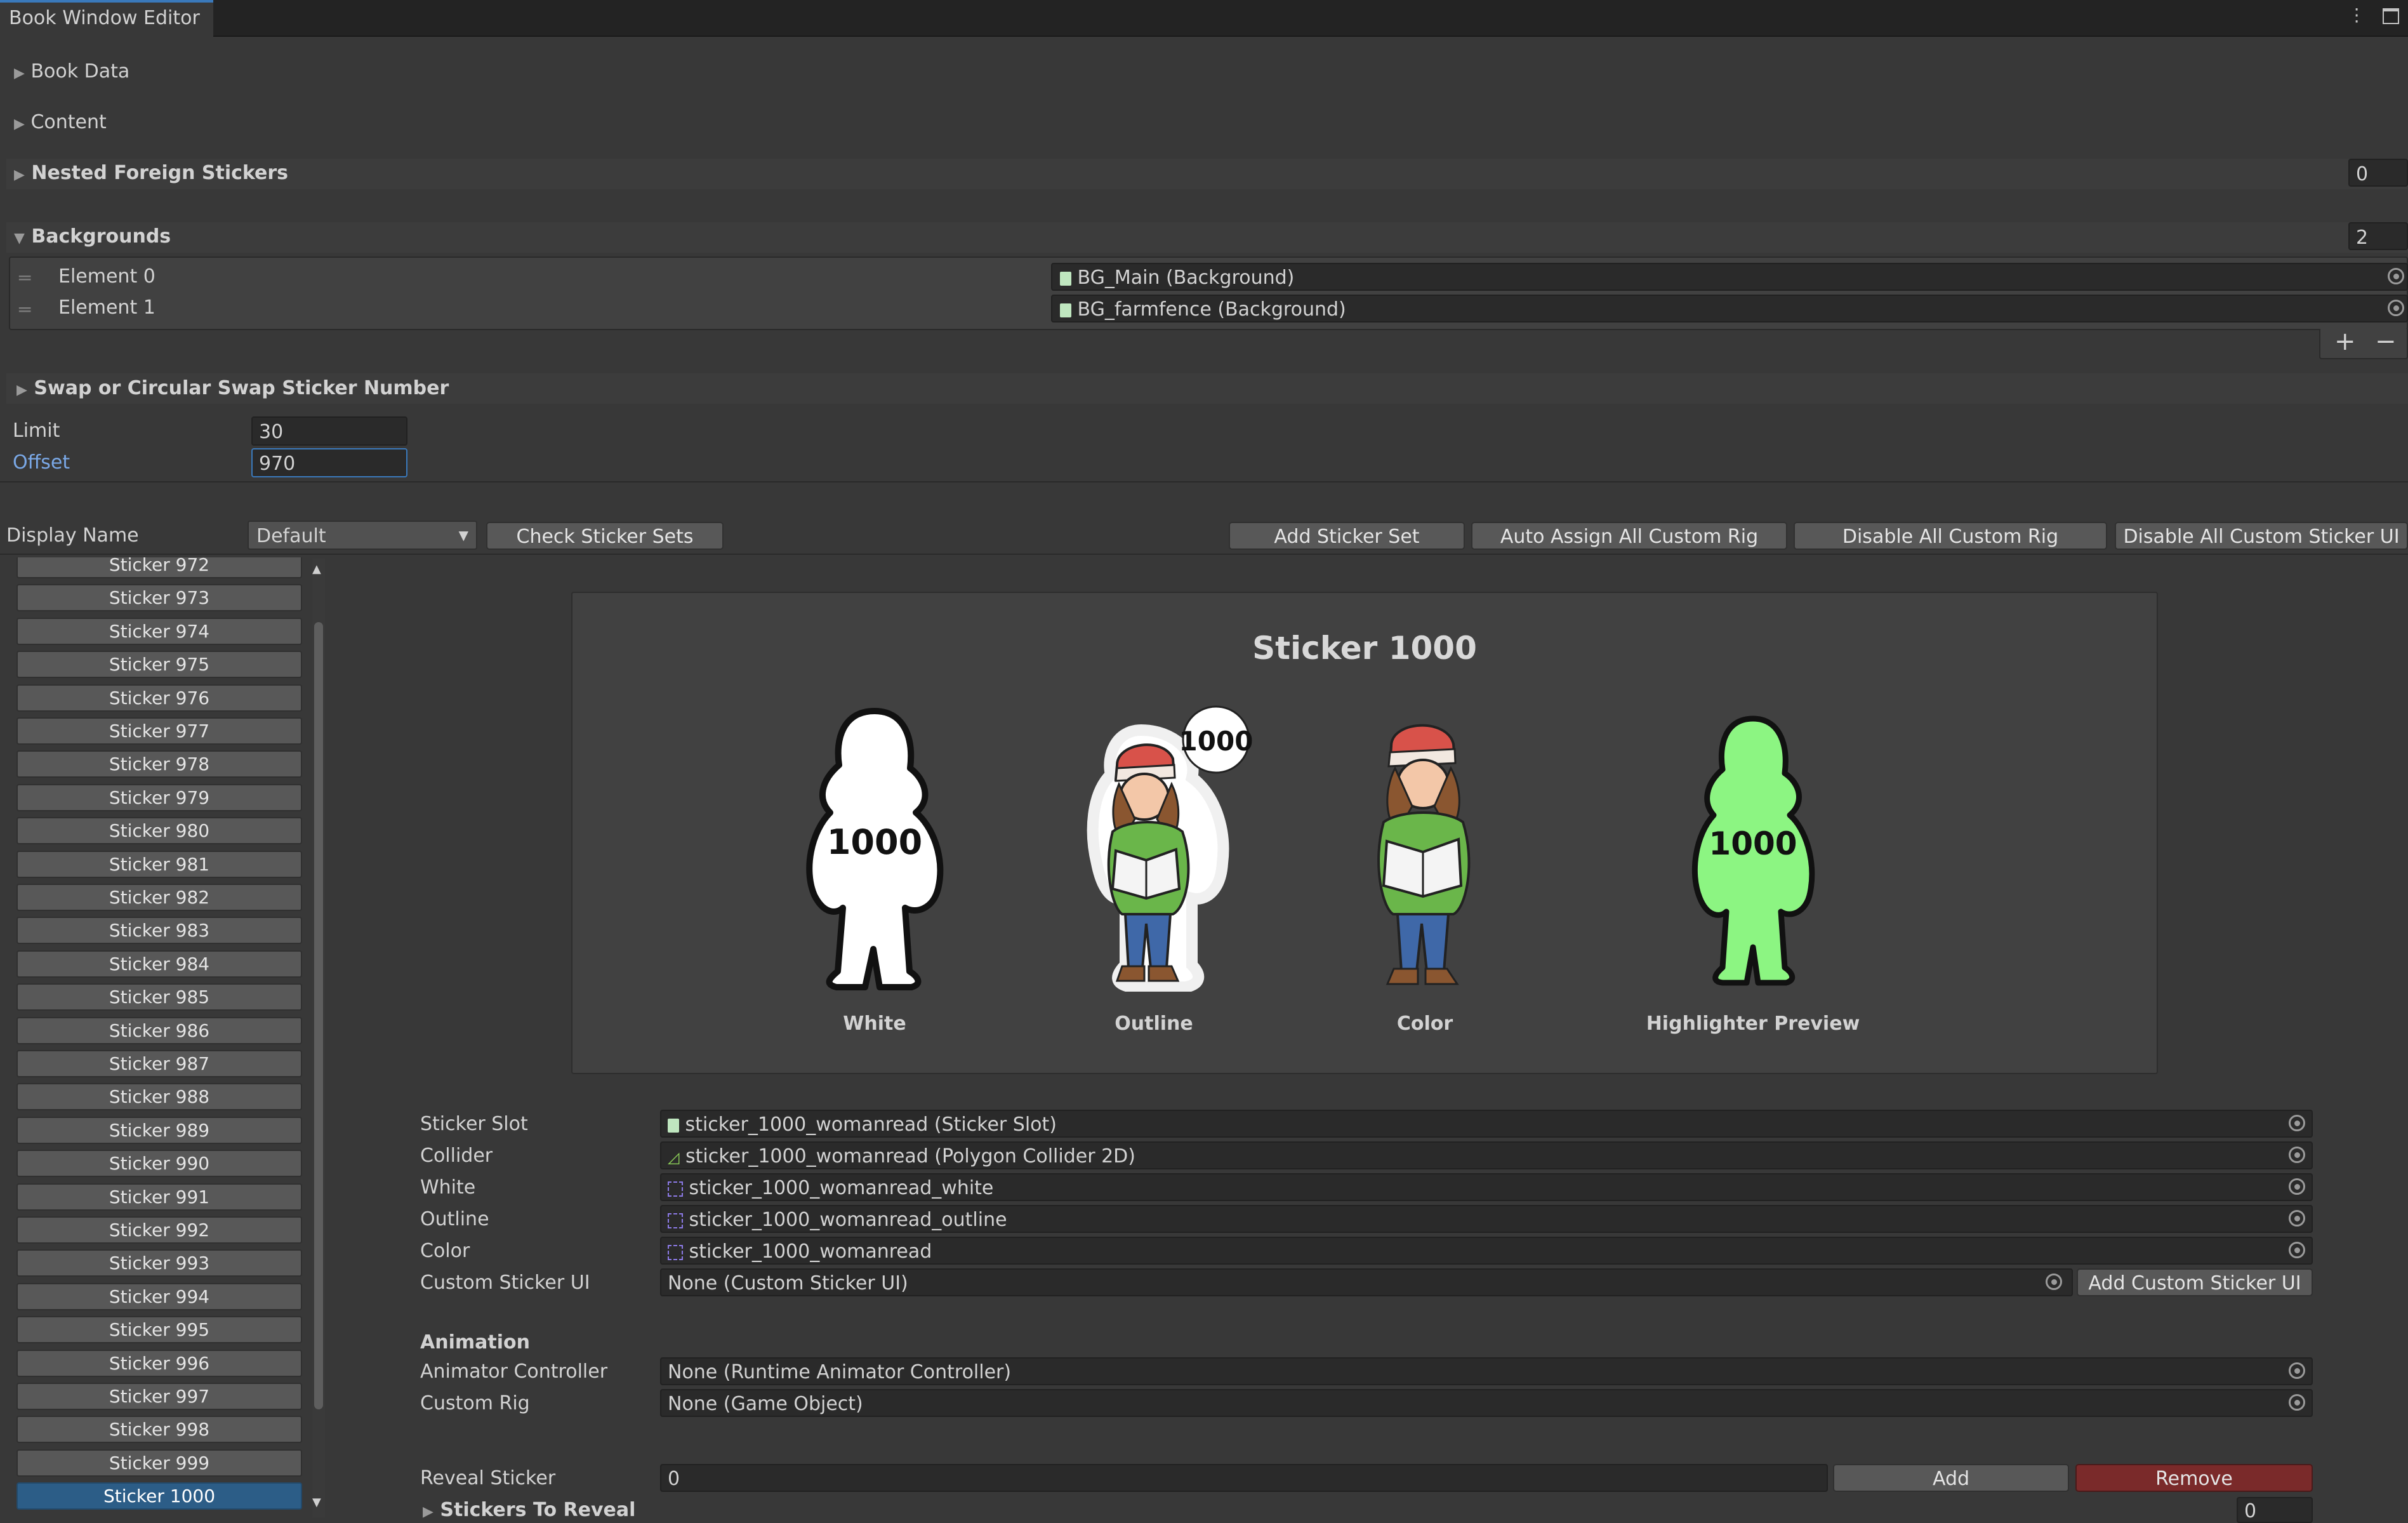 Image resolution: width=2408 pixels, height=1523 pixels. What do you see at coordinates (159, 897) in the screenshot?
I see `sticker-list-item: Sticker 982` at bounding box center [159, 897].